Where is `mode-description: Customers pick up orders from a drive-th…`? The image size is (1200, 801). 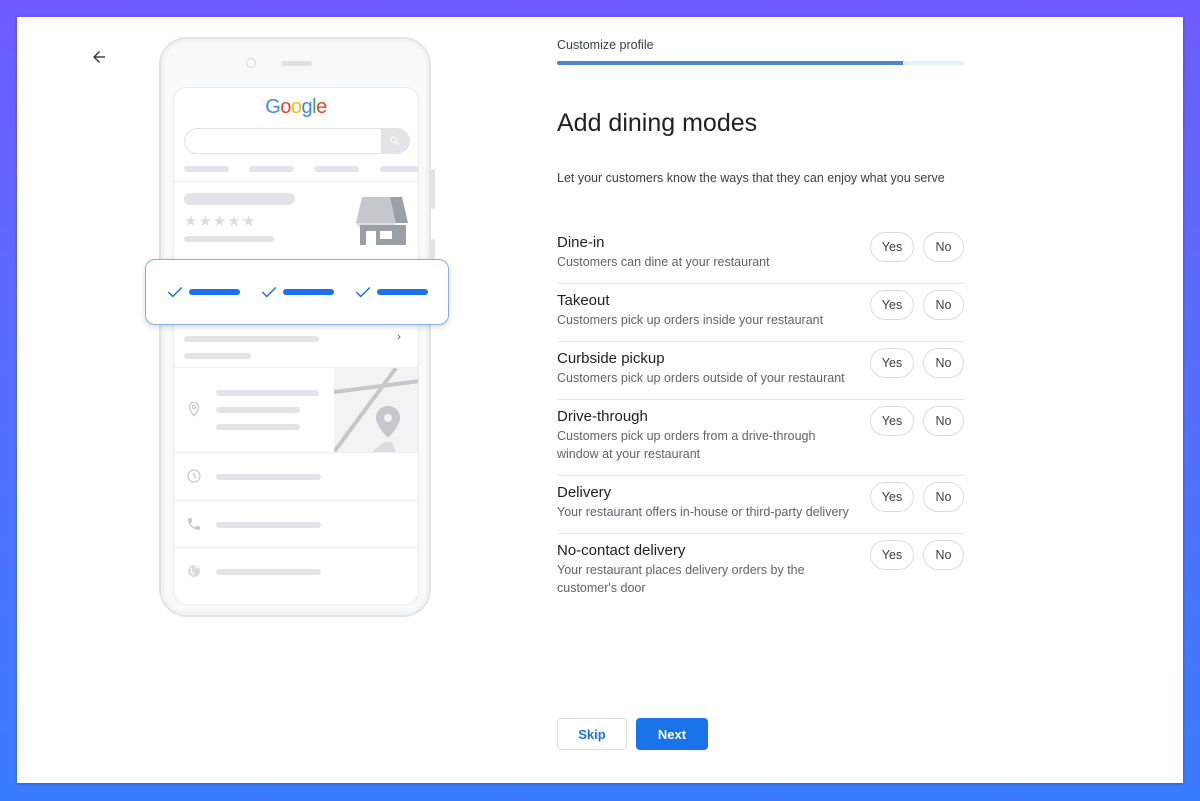
mode-description: Customers pick up orders from a drive-th… is located at coordinates (686, 445).